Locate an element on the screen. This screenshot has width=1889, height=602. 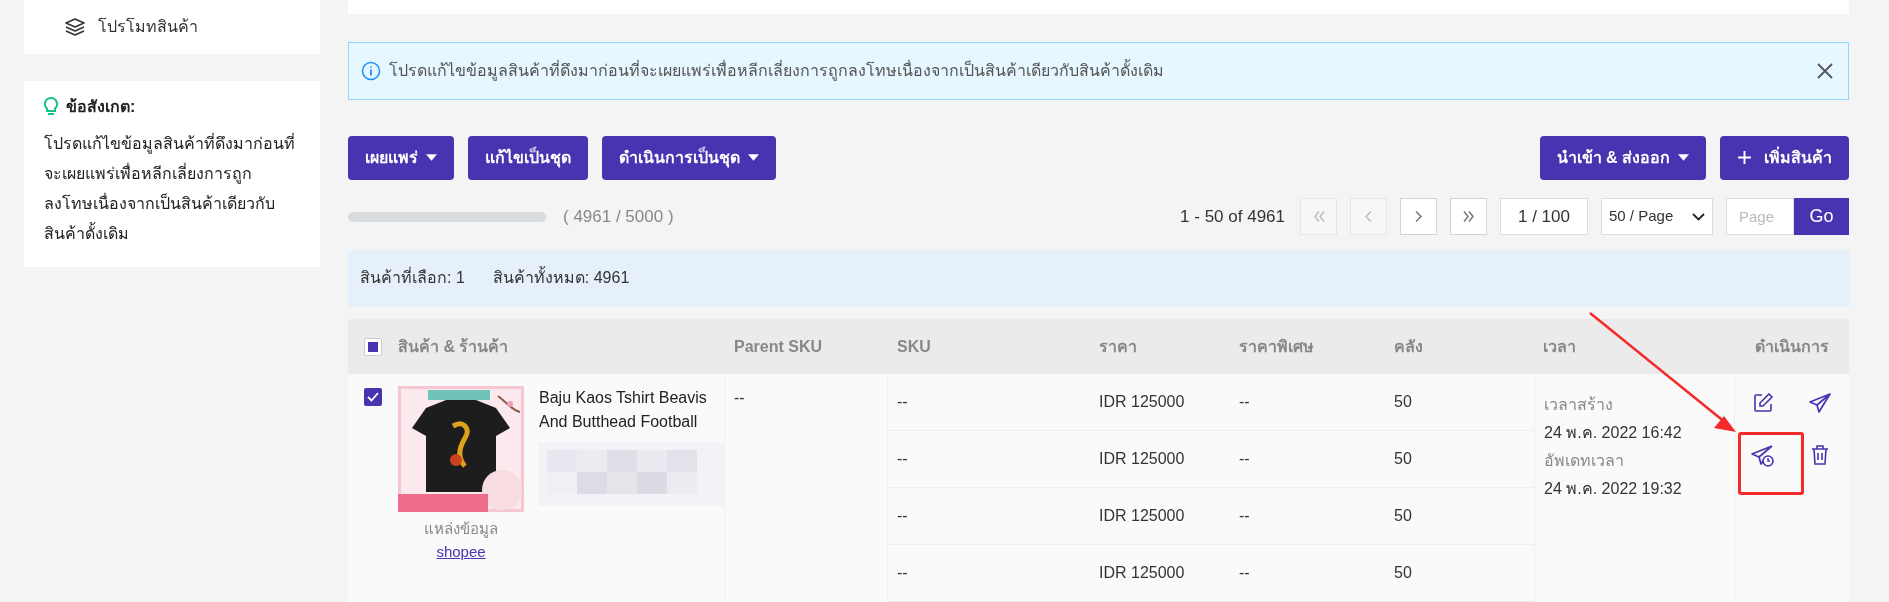
check-icon is located at coordinates (373, 397).